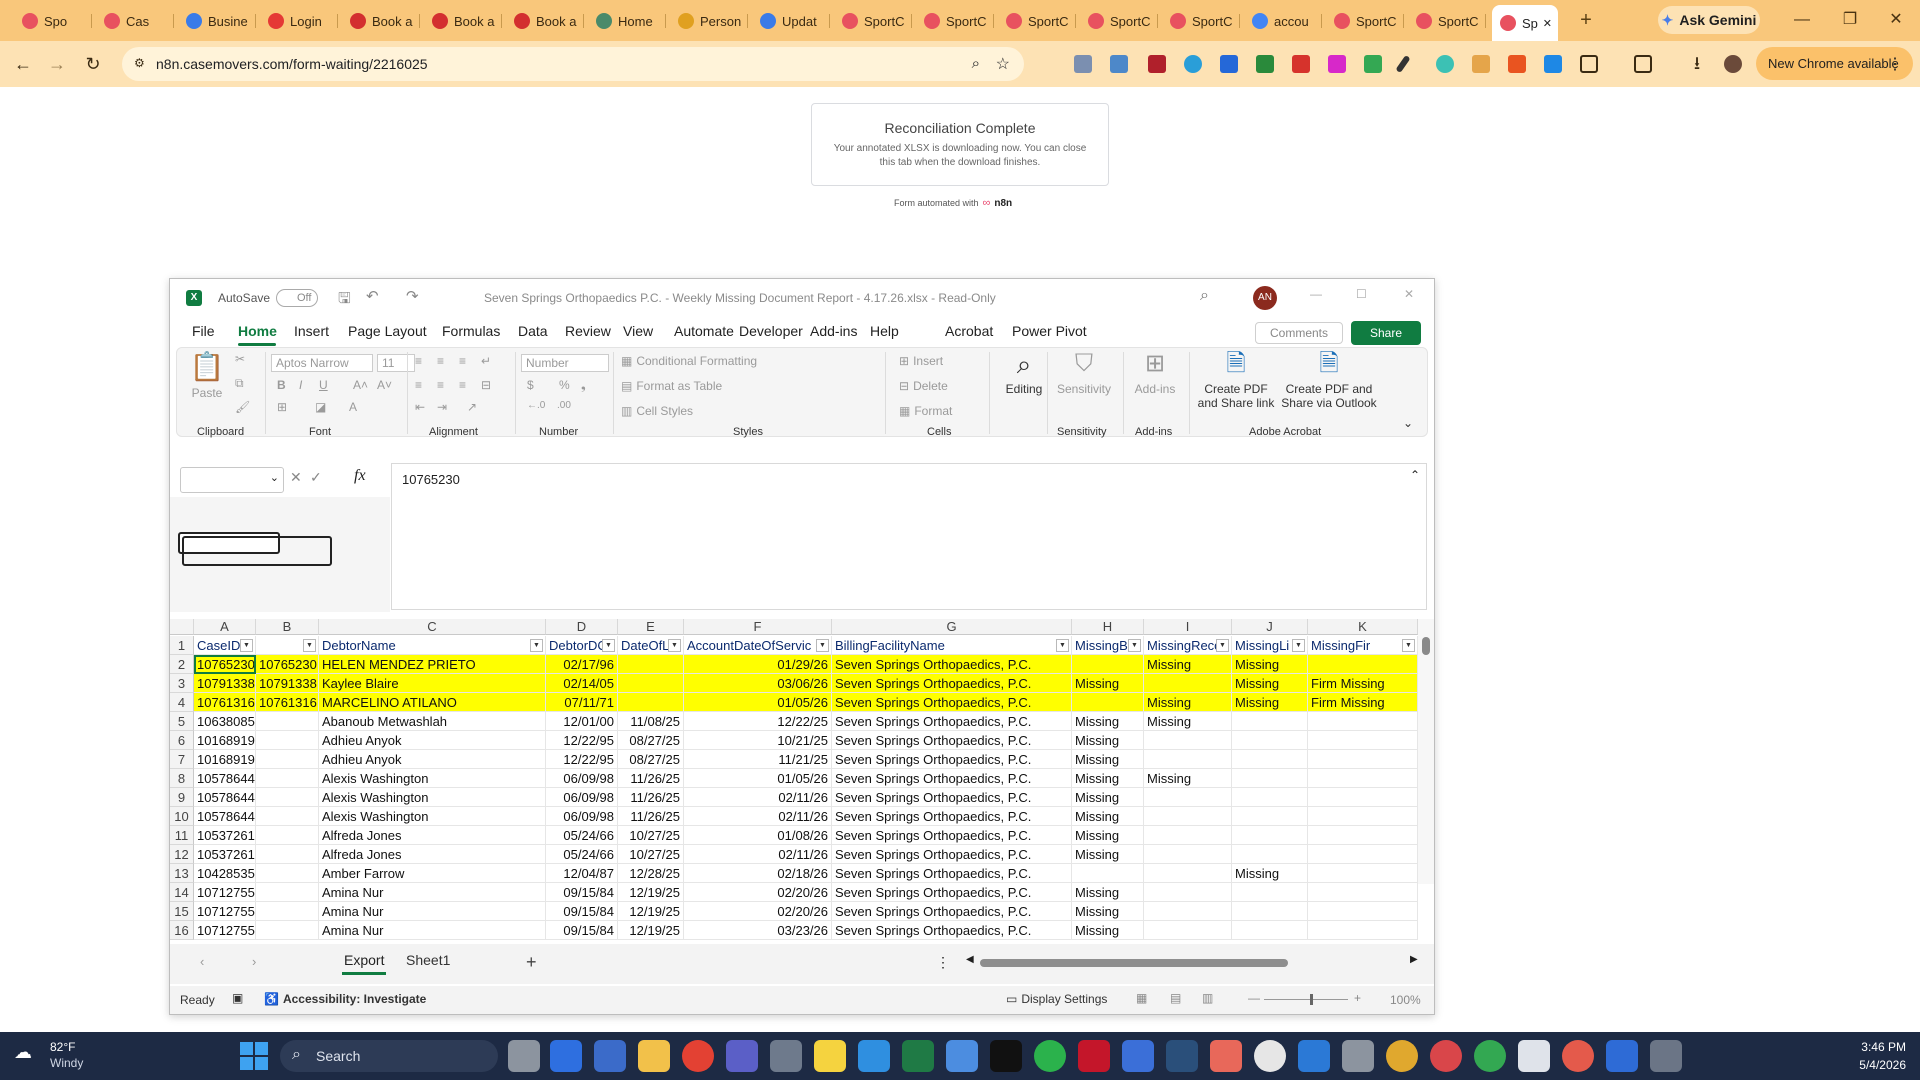 The image size is (1920, 1080). Describe the element at coordinates (239, 383) in the screenshot. I see `copy-icon: ⧉` at that location.